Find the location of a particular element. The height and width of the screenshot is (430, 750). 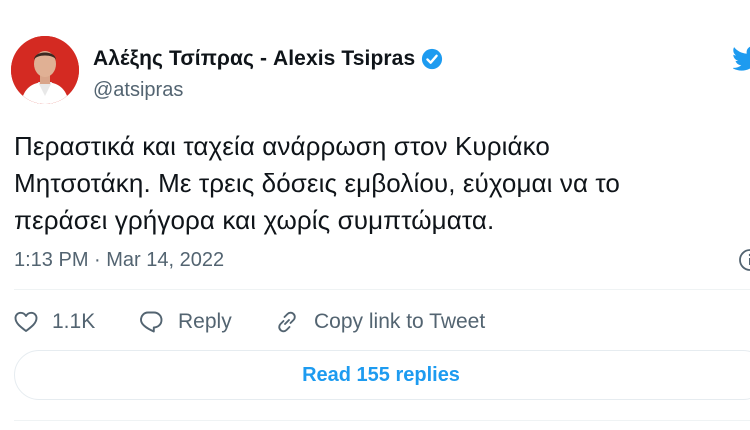

read-replies-button: Read 155 replies is located at coordinates (382, 375).